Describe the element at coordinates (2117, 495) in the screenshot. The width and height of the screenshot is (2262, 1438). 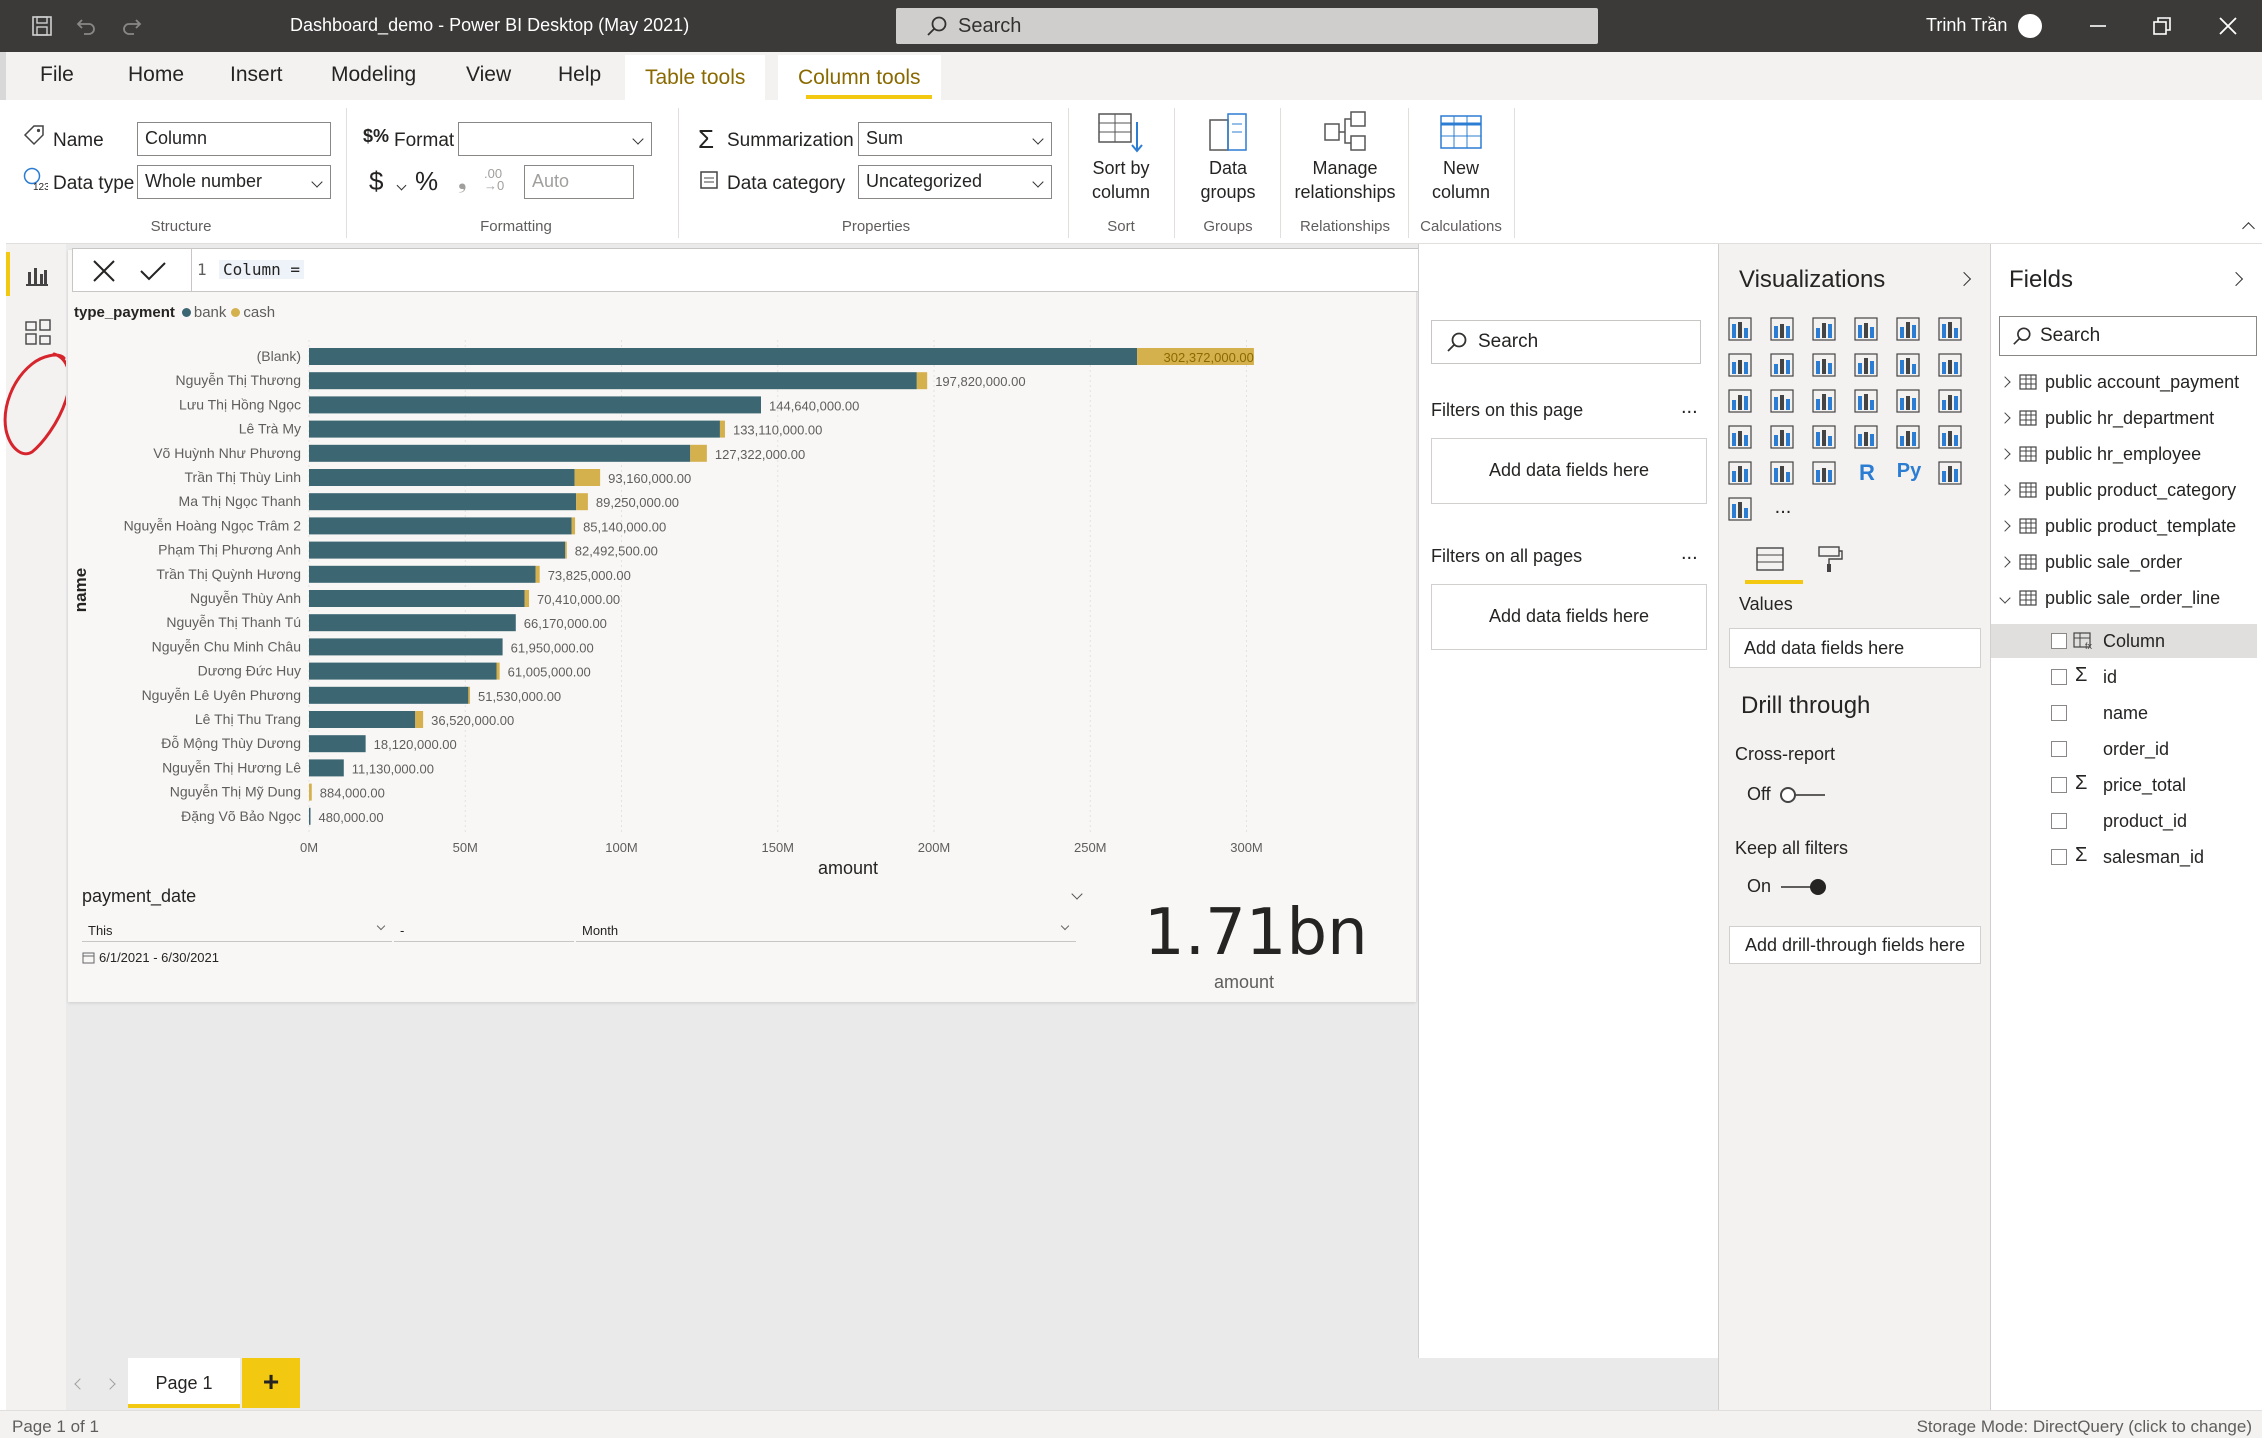
I see `field-table: public product_category` at that location.